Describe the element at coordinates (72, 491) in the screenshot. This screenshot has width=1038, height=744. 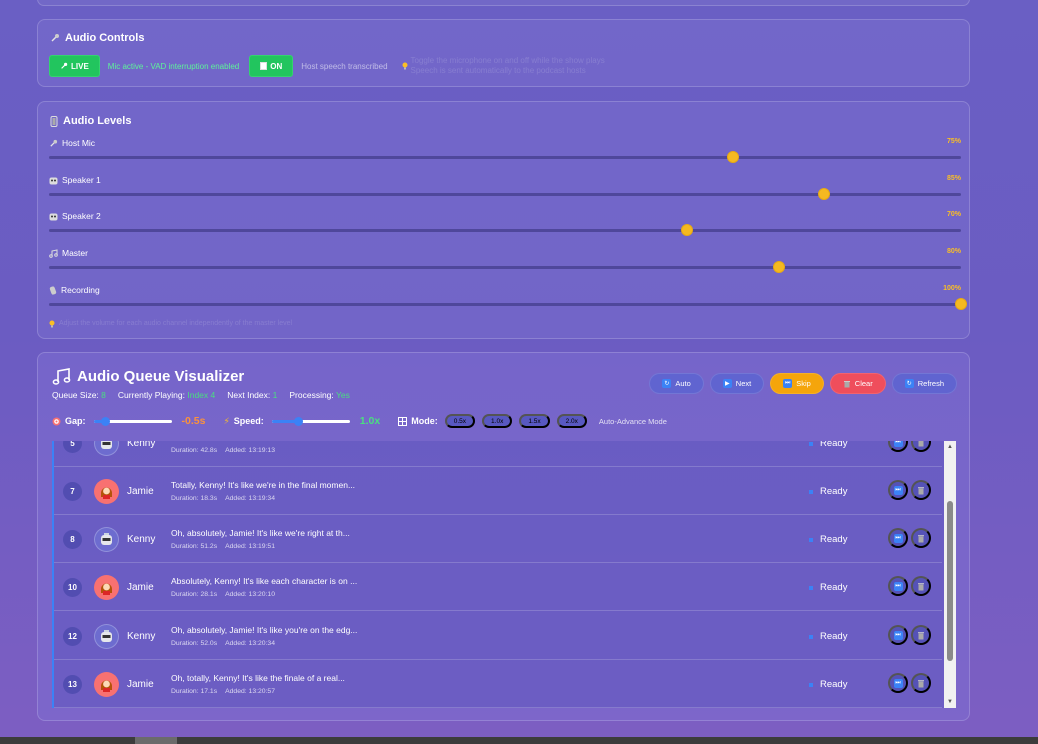
I see `queue-item-index: 7` at that location.